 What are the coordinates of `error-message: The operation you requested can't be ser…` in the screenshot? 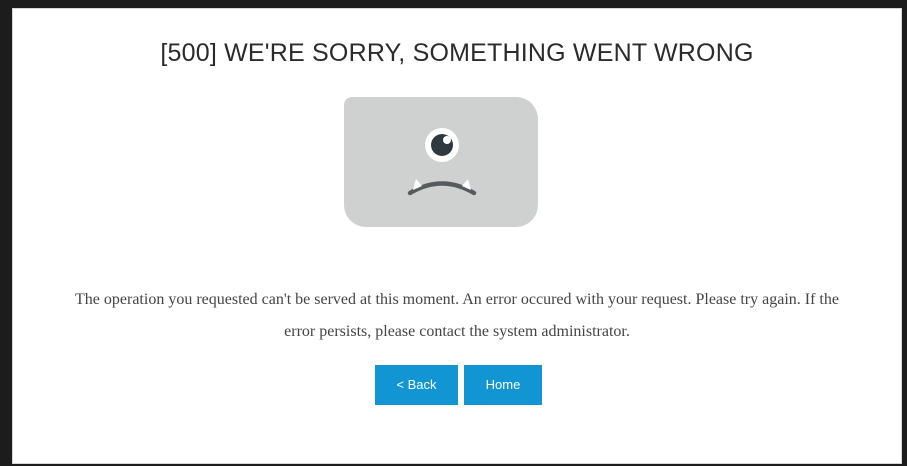 It's located at (457, 315).